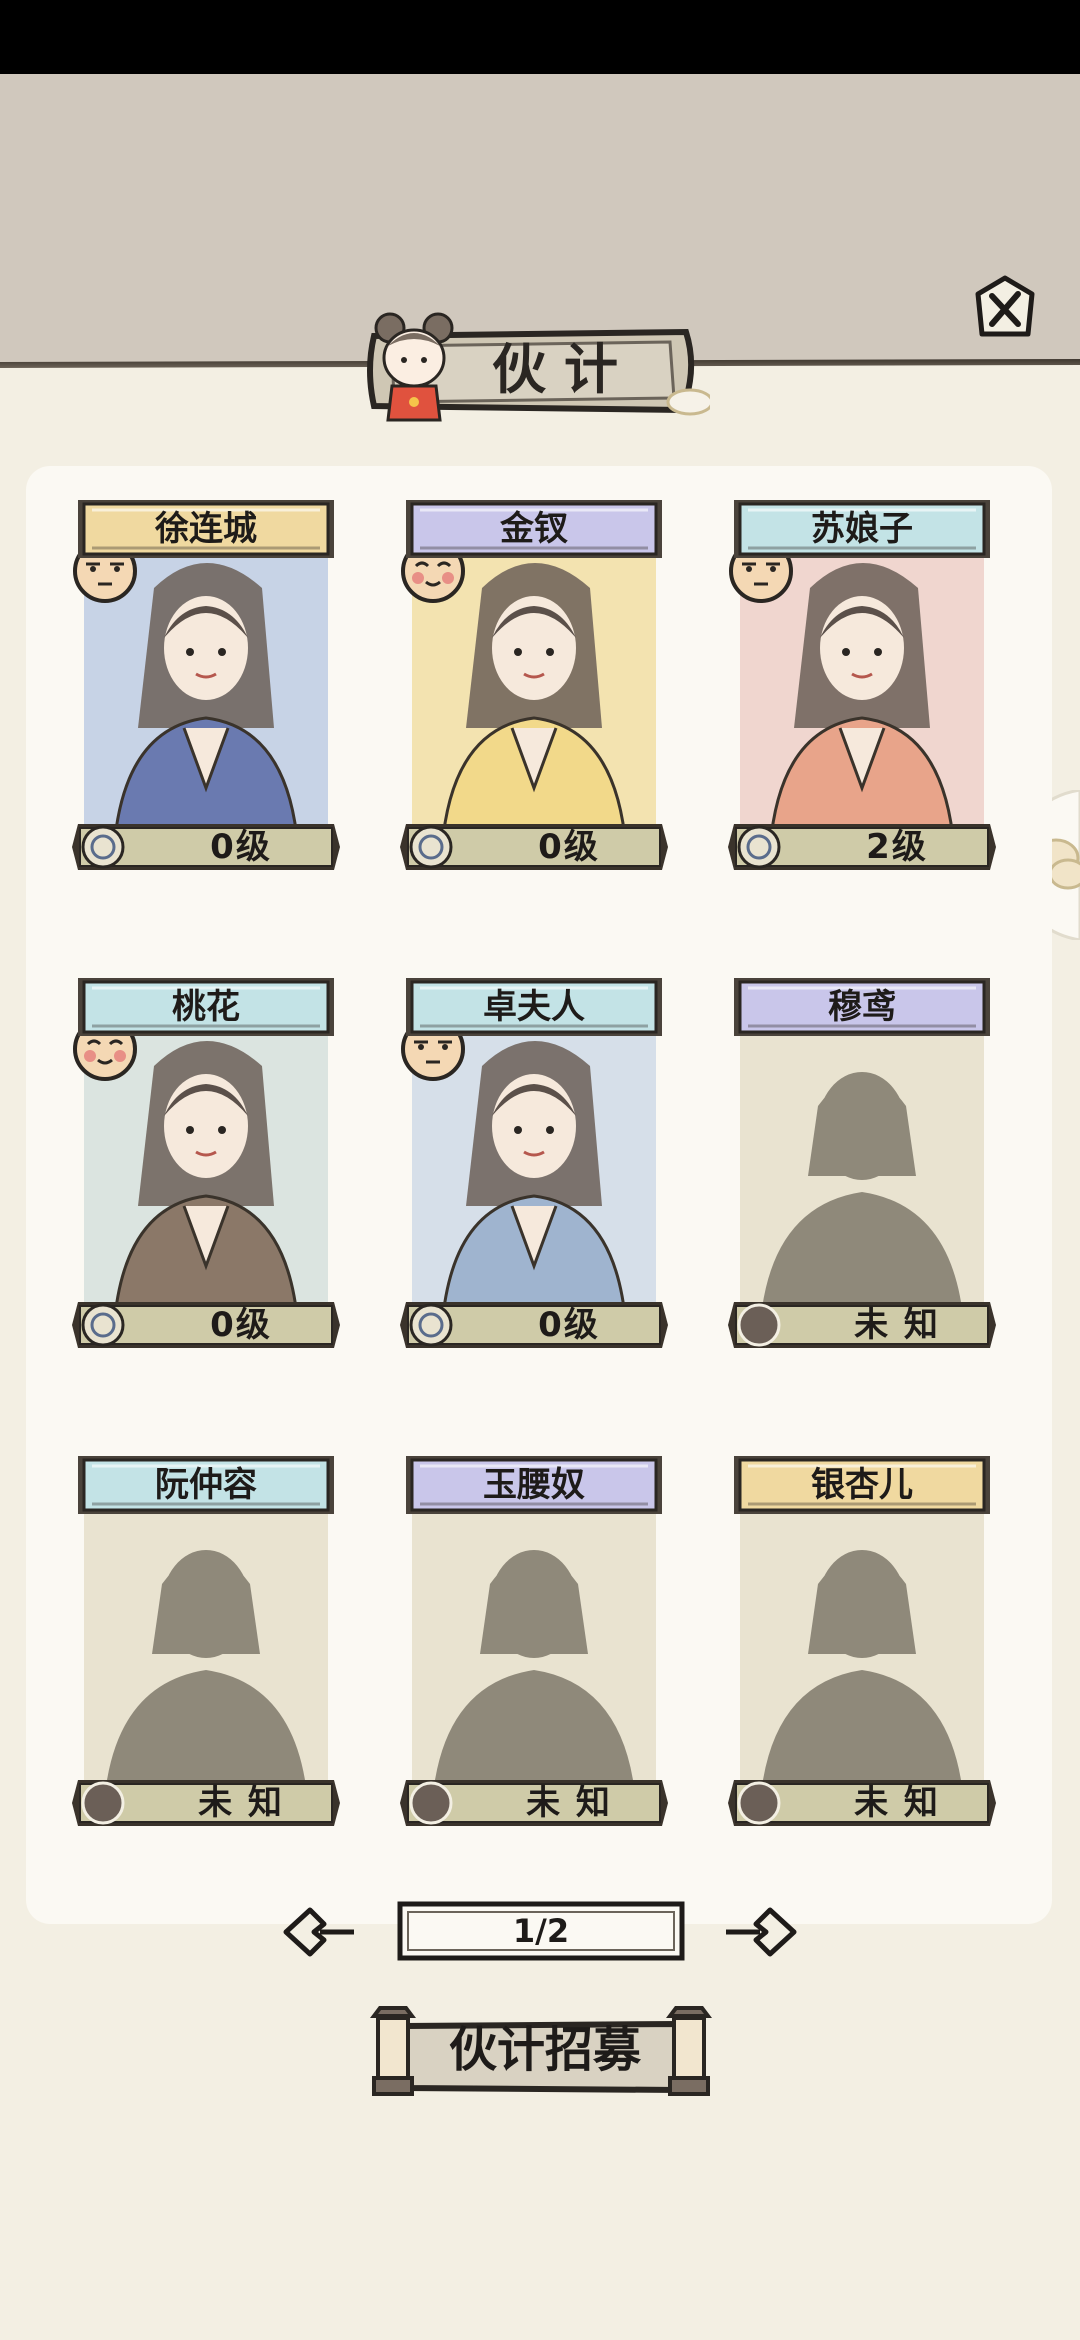 The height and width of the screenshot is (2340, 1080). I want to click on companion-name: 卓夫人, so click(534, 1007).